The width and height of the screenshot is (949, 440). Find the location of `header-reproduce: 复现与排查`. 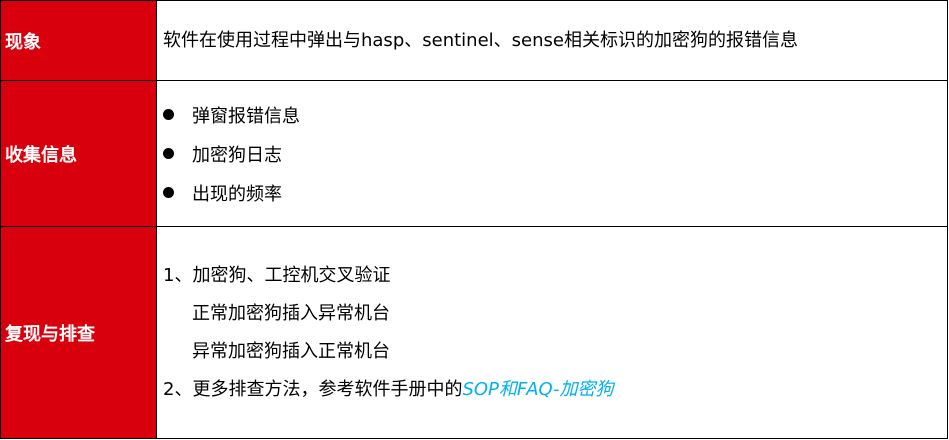

header-reproduce: 复现与排查 is located at coordinates (78, 332).